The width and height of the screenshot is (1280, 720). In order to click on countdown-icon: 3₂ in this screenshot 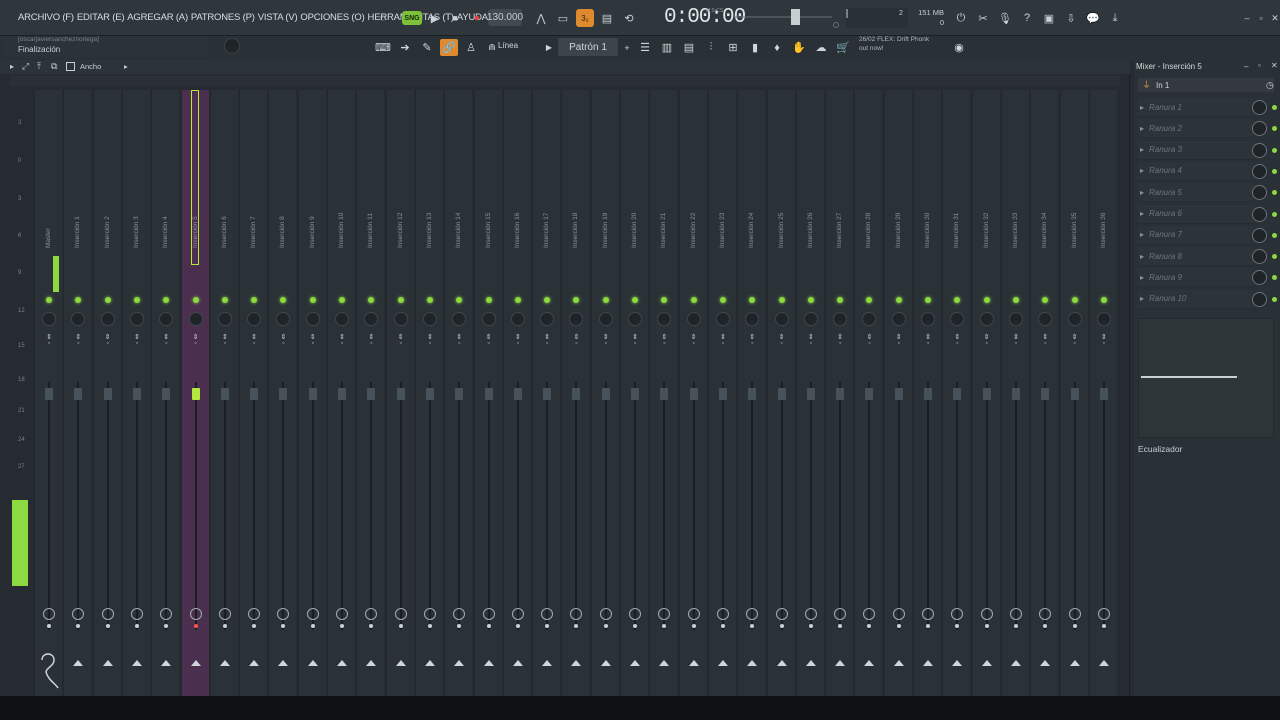, I will do `click(585, 18)`.